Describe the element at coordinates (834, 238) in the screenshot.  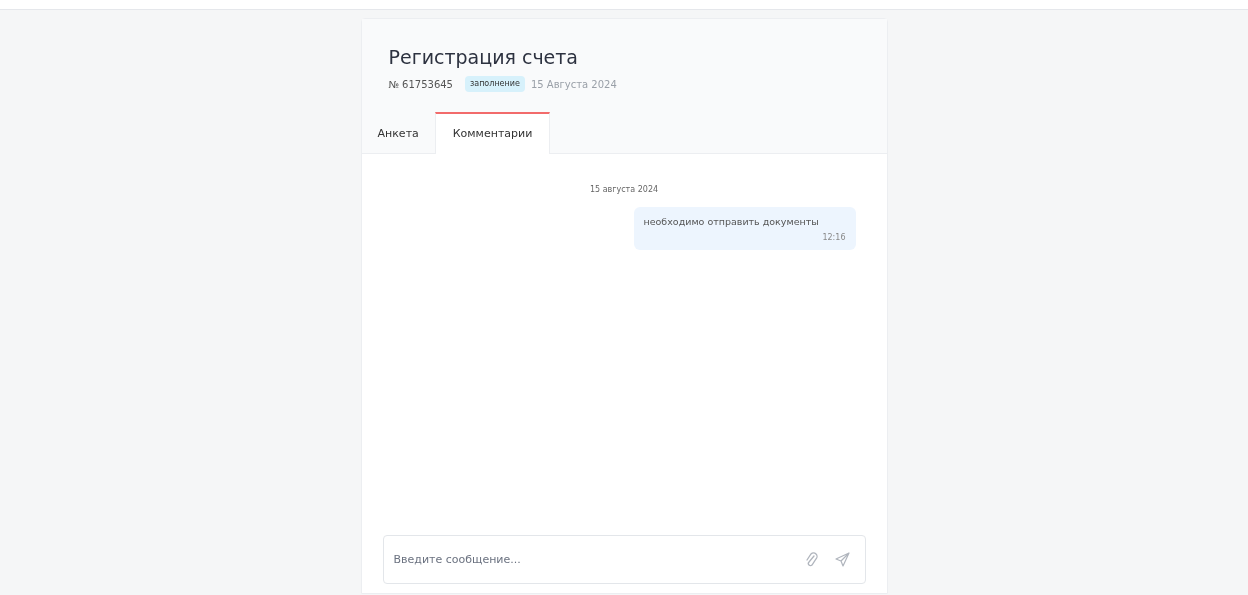
I see `message-time: 12:16` at that location.